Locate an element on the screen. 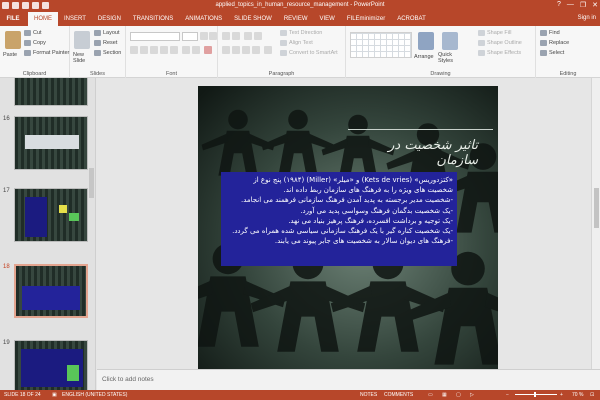 The height and width of the screenshot is (400, 600). shape-fill-button: Shape Fill is located at coordinates (494, 33).